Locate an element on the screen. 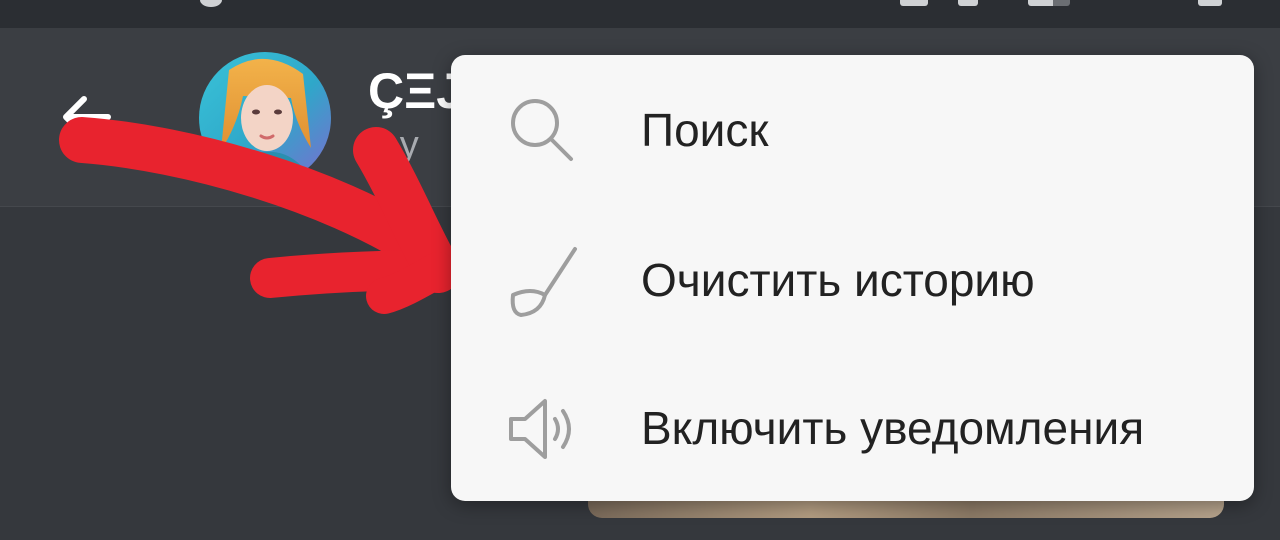  menu-item-label: Поиск is located at coordinates (705, 130).